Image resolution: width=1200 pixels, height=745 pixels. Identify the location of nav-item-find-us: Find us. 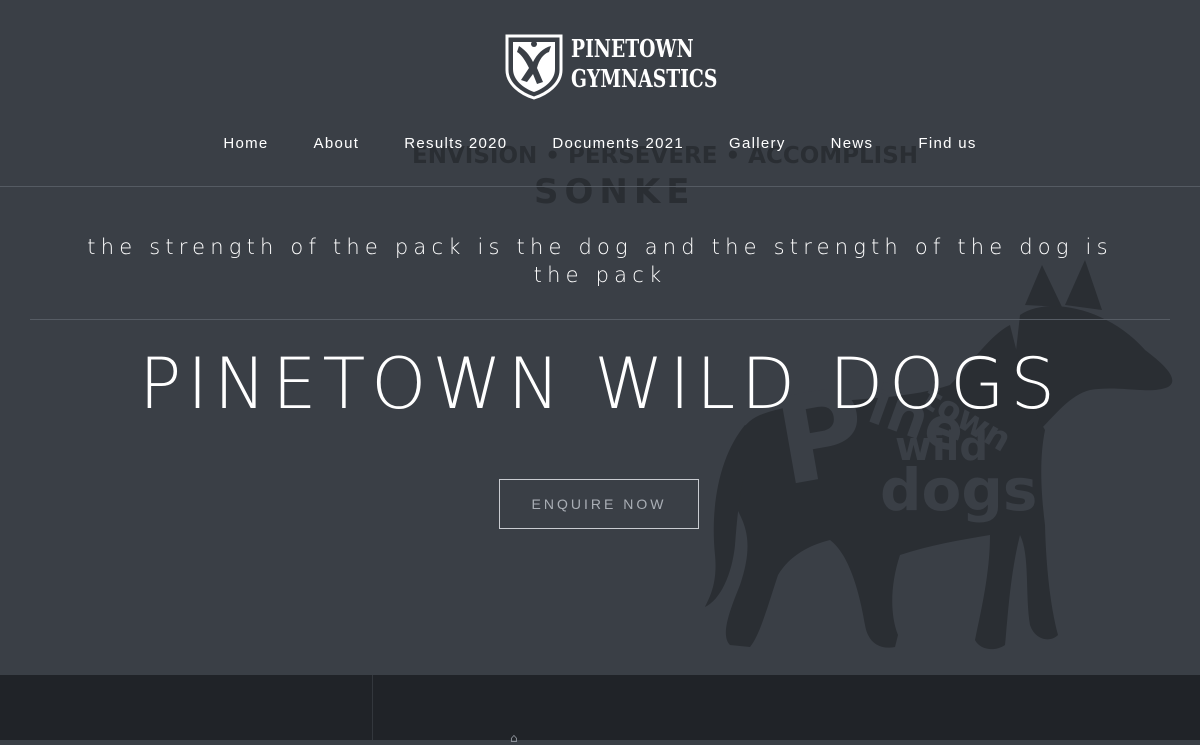
(947, 144).